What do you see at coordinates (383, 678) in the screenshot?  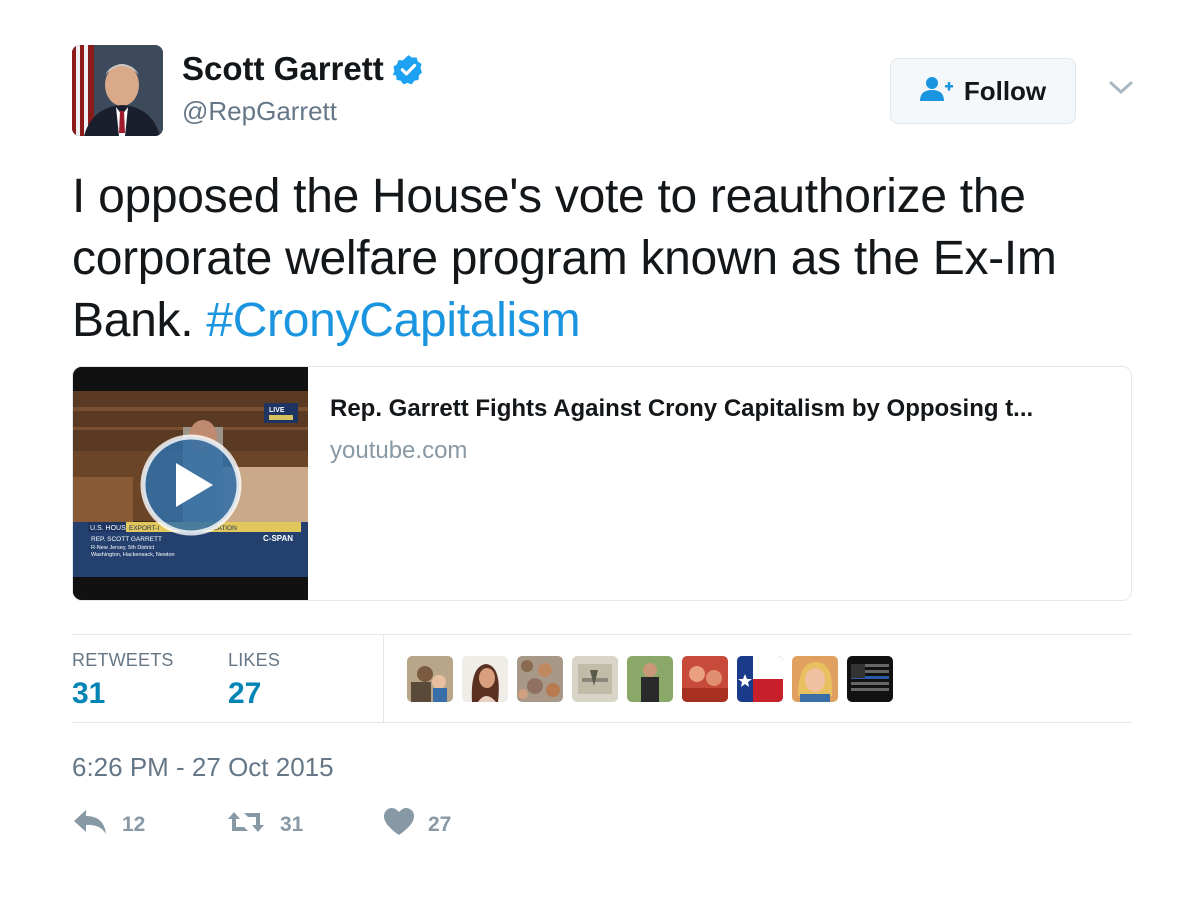 I see `stats-vertical-divider` at bounding box center [383, 678].